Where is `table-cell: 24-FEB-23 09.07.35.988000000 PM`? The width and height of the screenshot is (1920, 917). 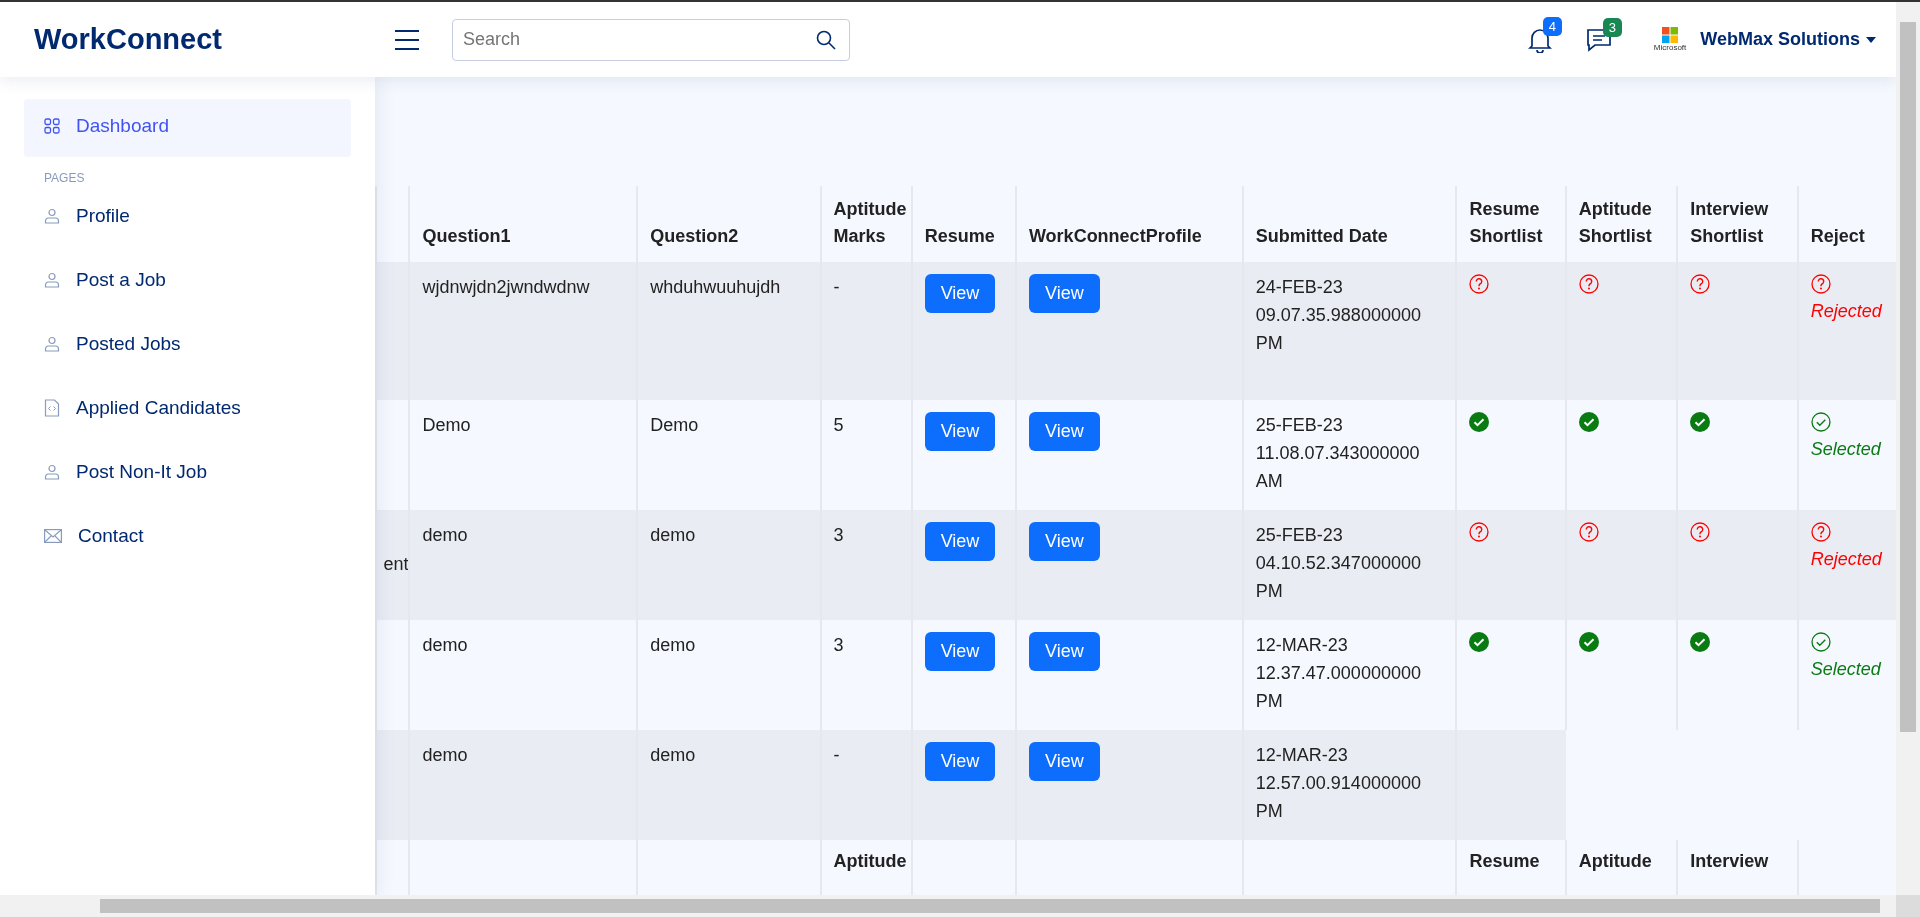 table-cell: 24-FEB-23 09.07.35.988000000 PM is located at coordinates (1338, 315).